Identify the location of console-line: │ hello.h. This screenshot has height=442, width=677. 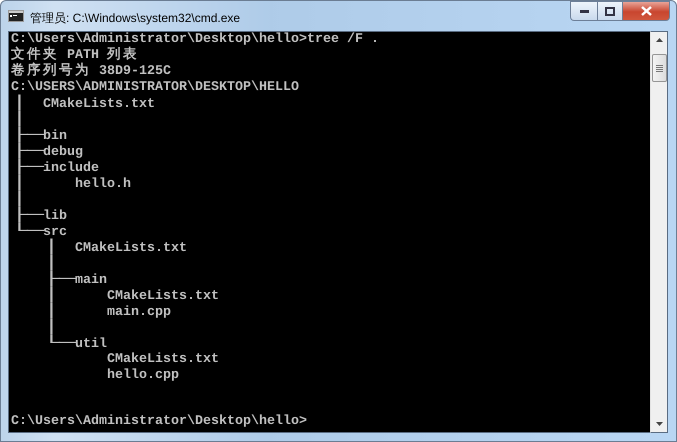
(71, 184).